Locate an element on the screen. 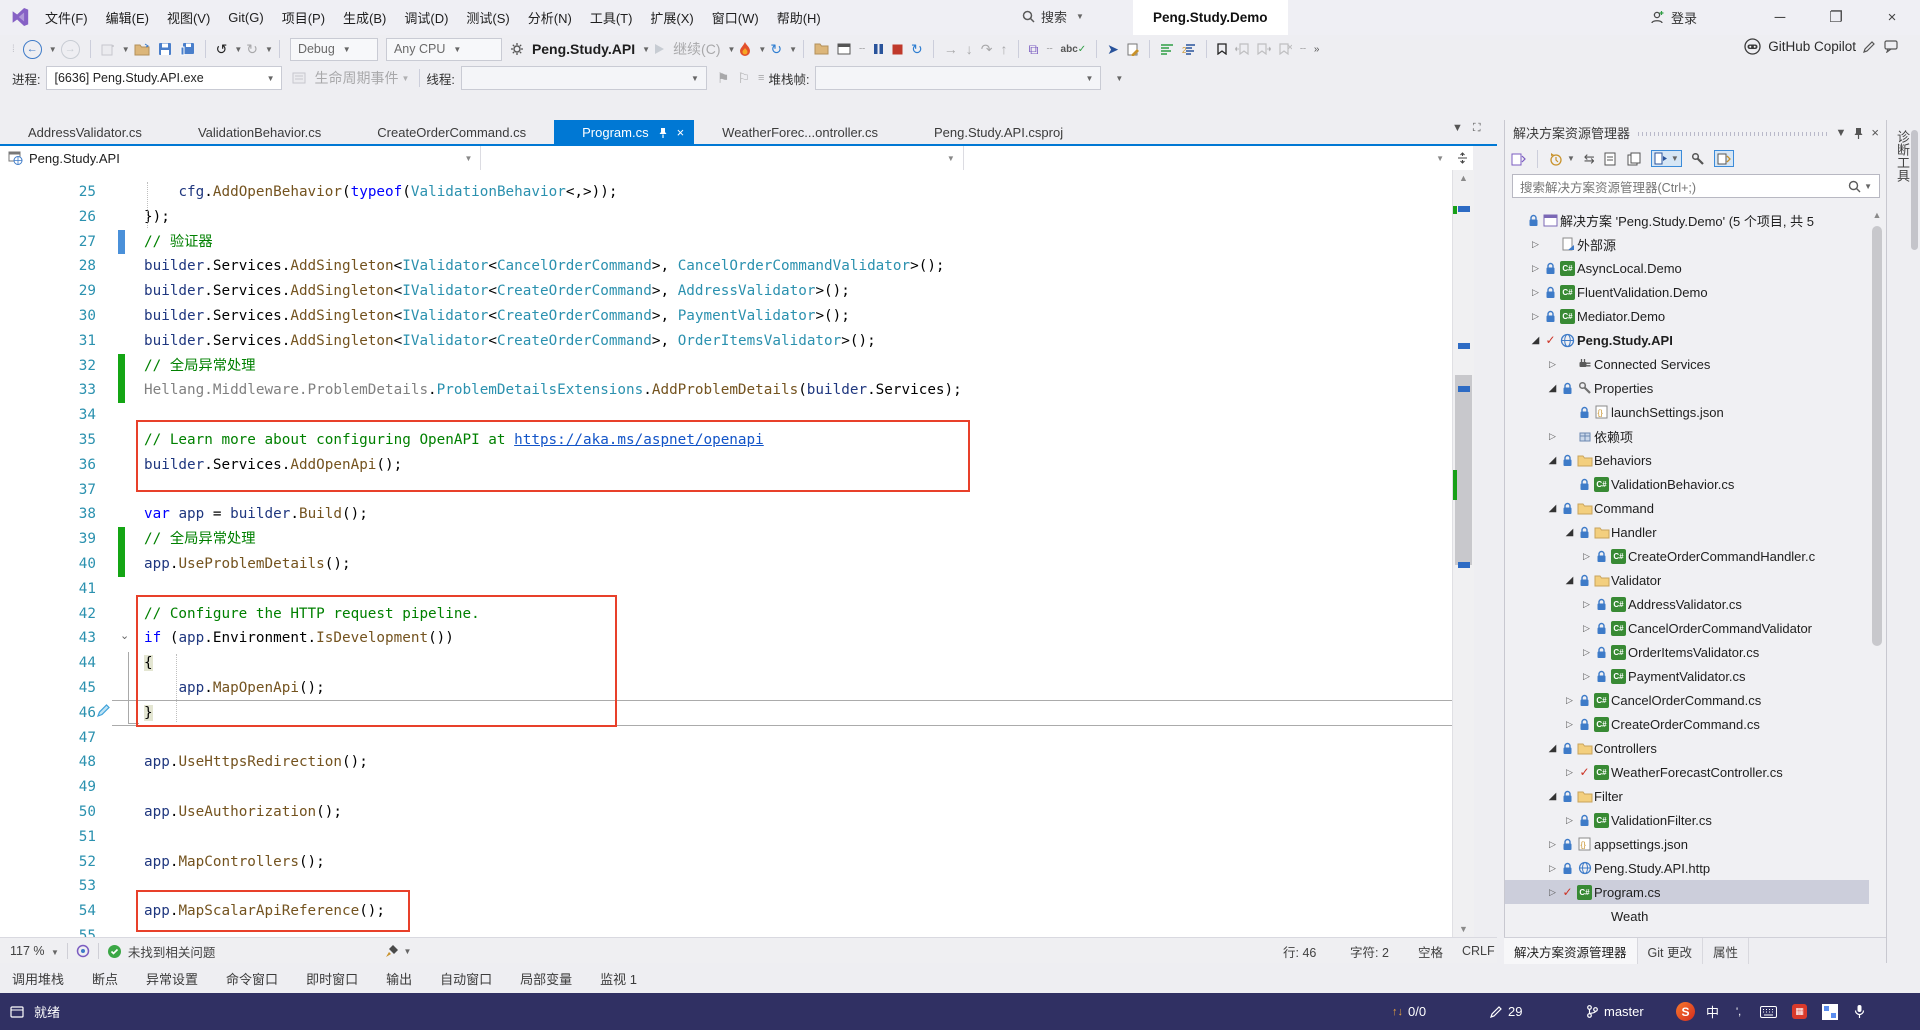  list-icon: ≡ is located at coordinates (761, 78).